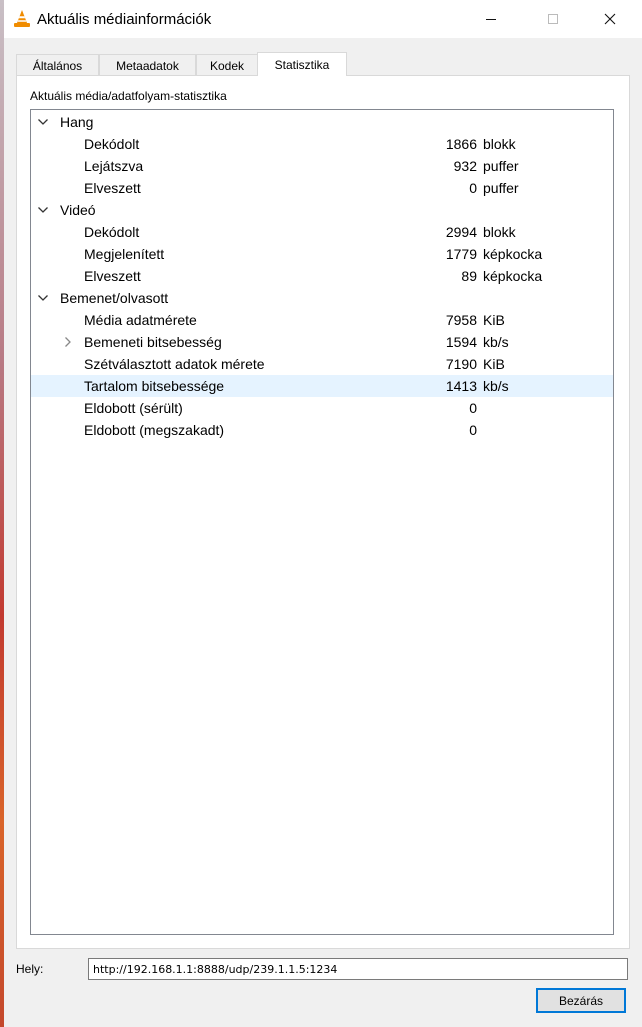 The image size is (642, 1027). Describe the element at coordinates (461, 342) in the screenshot. I see `stat-value: 1594` at that location.